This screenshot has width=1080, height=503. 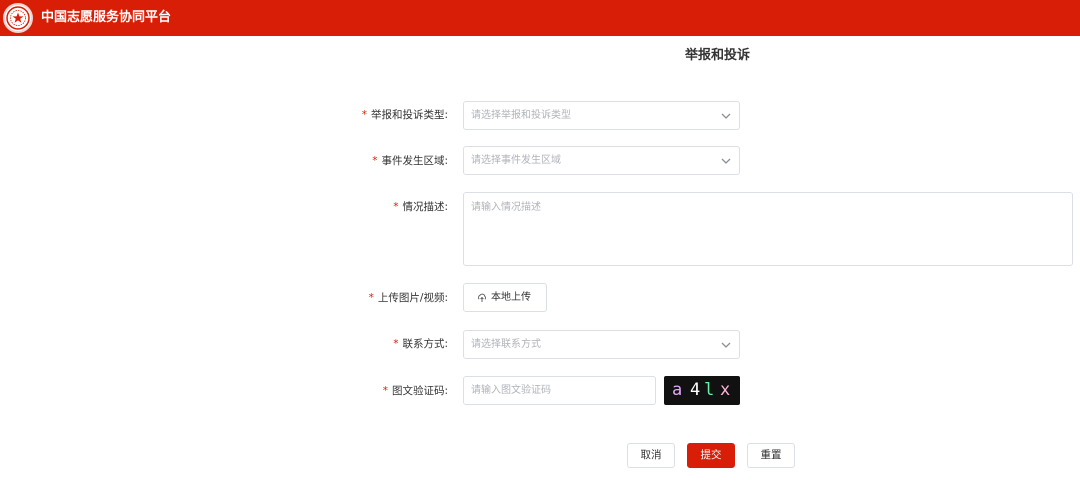 What do you see at coordinates (516, 160) in the screenshot?
I see `region-placeholder: 请选择事件发生区域` at bounding box center [516, 160].